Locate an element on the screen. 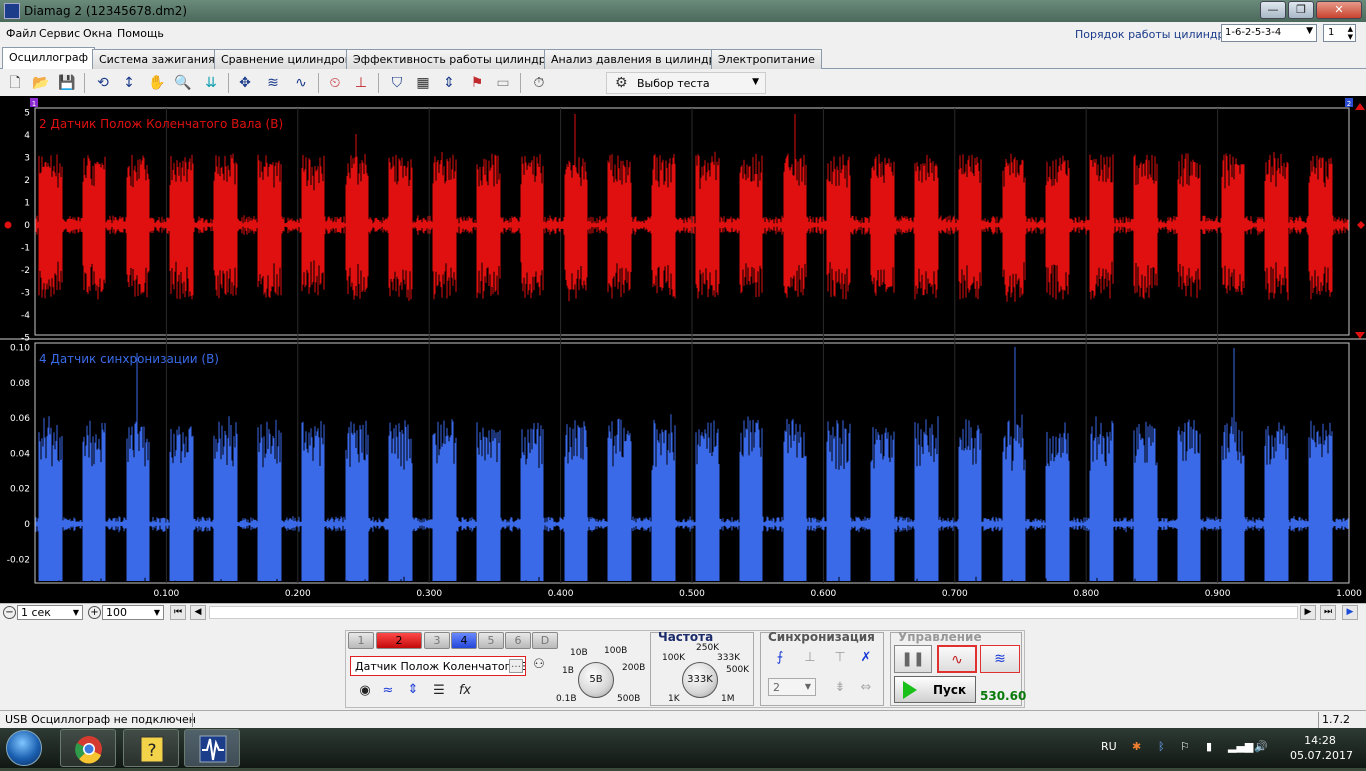  clock-date: 05.07.2017 is located at coordinates (1321, 755).